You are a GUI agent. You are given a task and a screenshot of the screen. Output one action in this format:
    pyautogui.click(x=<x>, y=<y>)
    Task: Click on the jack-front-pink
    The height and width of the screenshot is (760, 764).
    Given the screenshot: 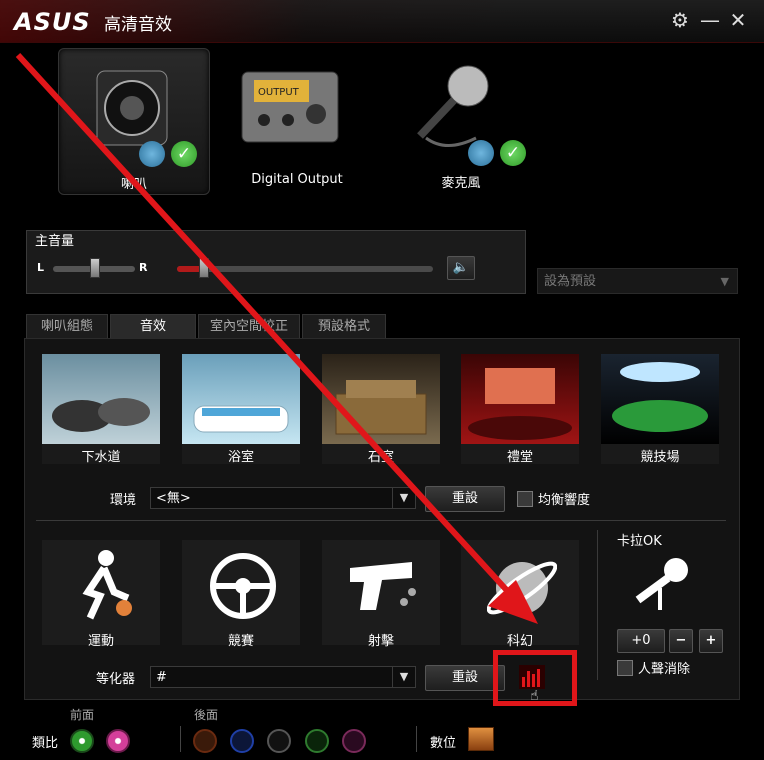 What is the action you would take?
    pyautogui.click(x=118, y=741)
    